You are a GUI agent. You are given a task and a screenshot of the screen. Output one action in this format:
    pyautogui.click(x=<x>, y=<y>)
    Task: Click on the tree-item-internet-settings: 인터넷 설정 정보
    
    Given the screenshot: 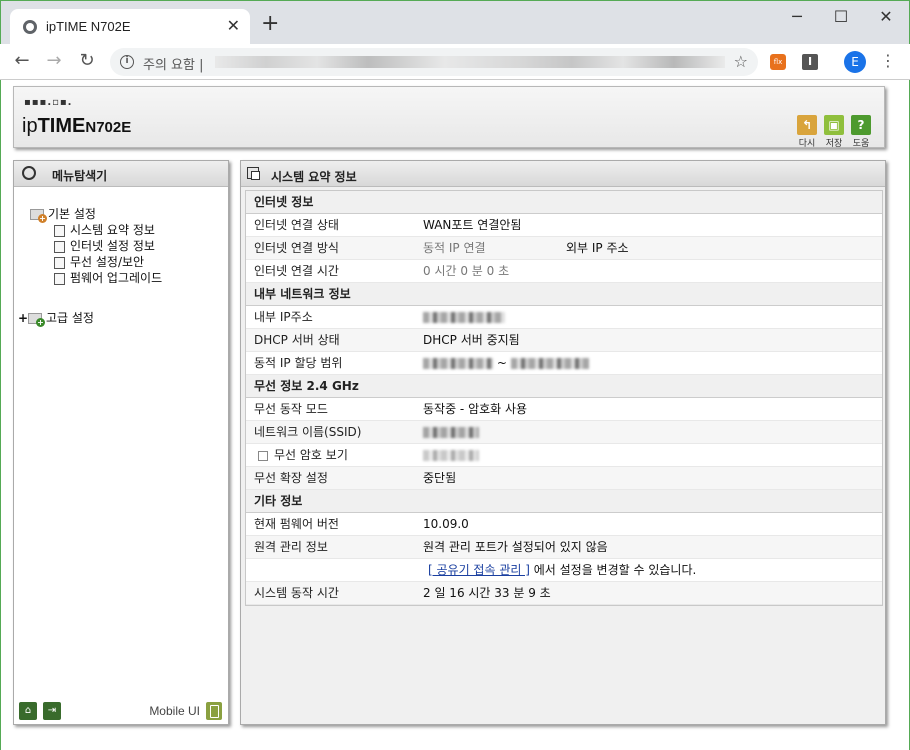 What is the action you would take?
    pyautogui.click(x=96, y=245)
    